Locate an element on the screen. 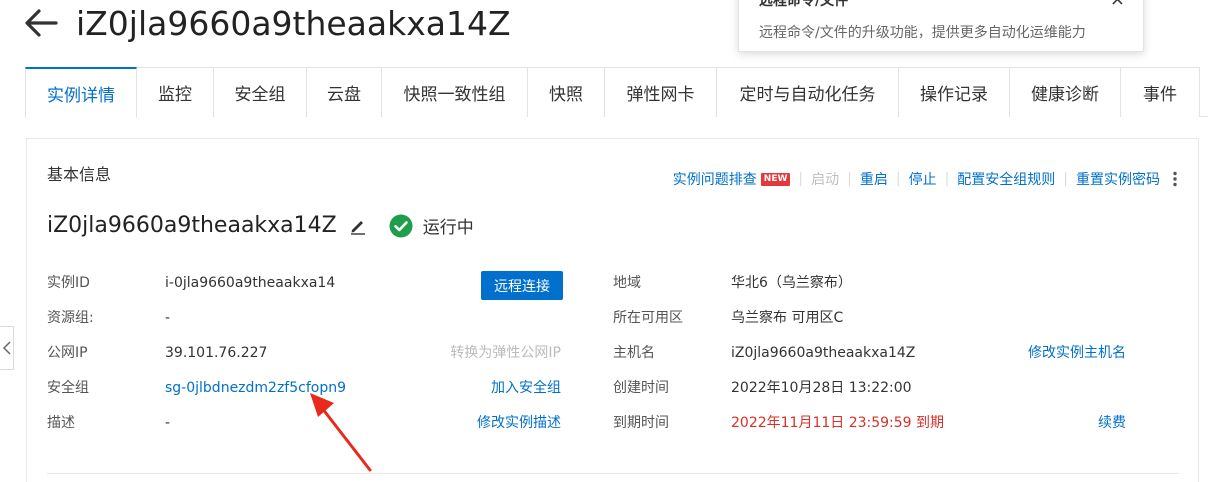  instance-id-label: 实例ID is located at coordinates (68, 283).